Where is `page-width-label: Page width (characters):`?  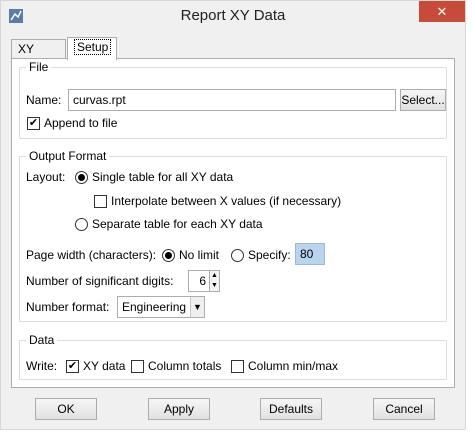
page-width-label: Page width (characters): is located at coordinates (91, 255).